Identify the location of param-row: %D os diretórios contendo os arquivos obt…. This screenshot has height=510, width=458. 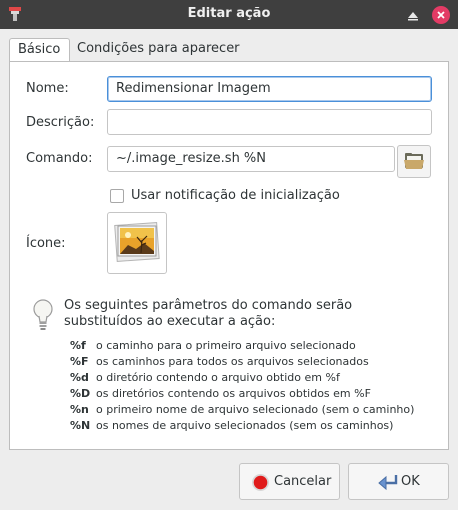
(242, 394).